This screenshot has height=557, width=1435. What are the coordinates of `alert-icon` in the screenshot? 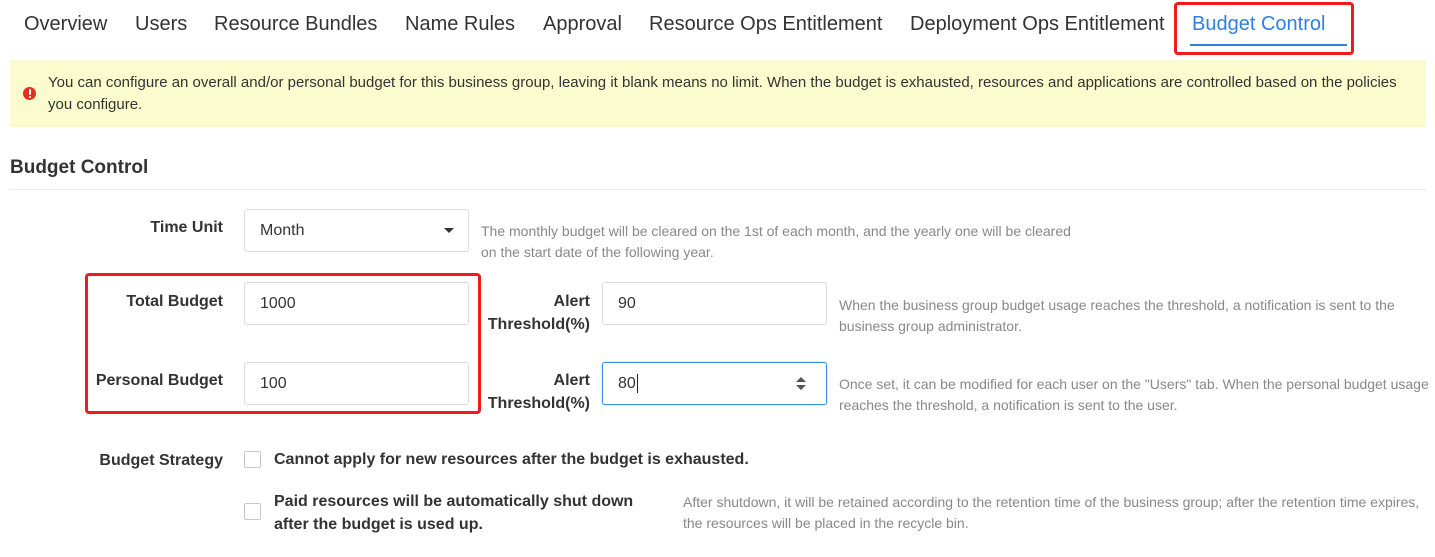 It's located at (29, 93).